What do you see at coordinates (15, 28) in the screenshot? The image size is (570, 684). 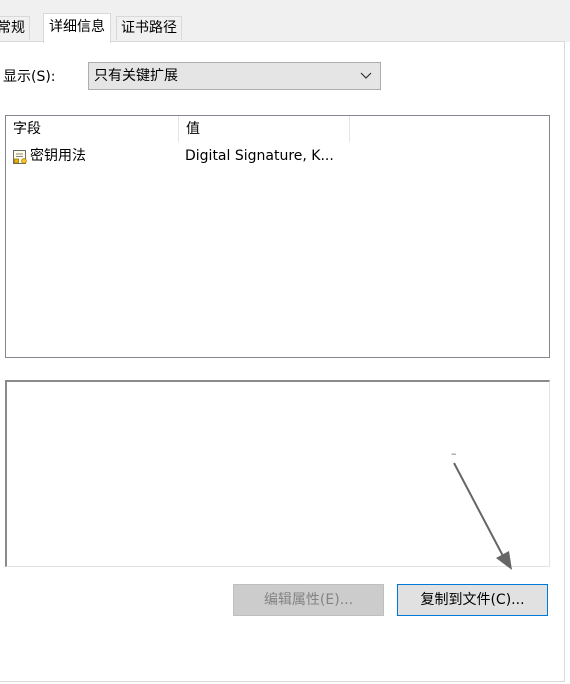 I see `tab-general: 常规` at bounding box center [15, 28].